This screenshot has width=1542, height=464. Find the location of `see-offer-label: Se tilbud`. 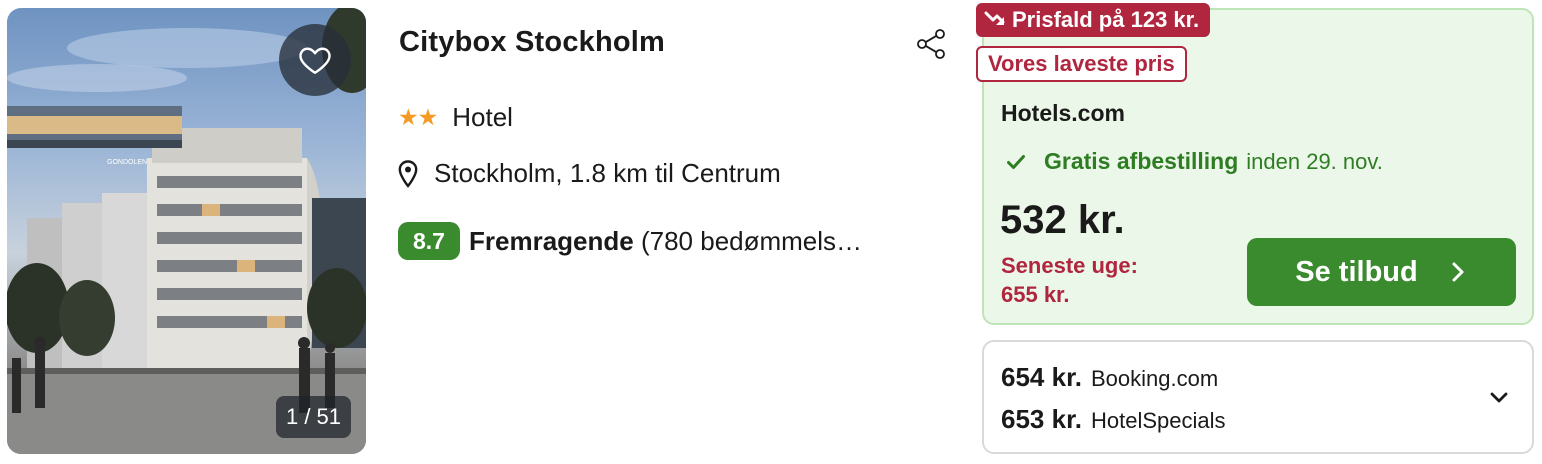

see-offer-label: Se tilbud is located at coordinates (1356, 271).